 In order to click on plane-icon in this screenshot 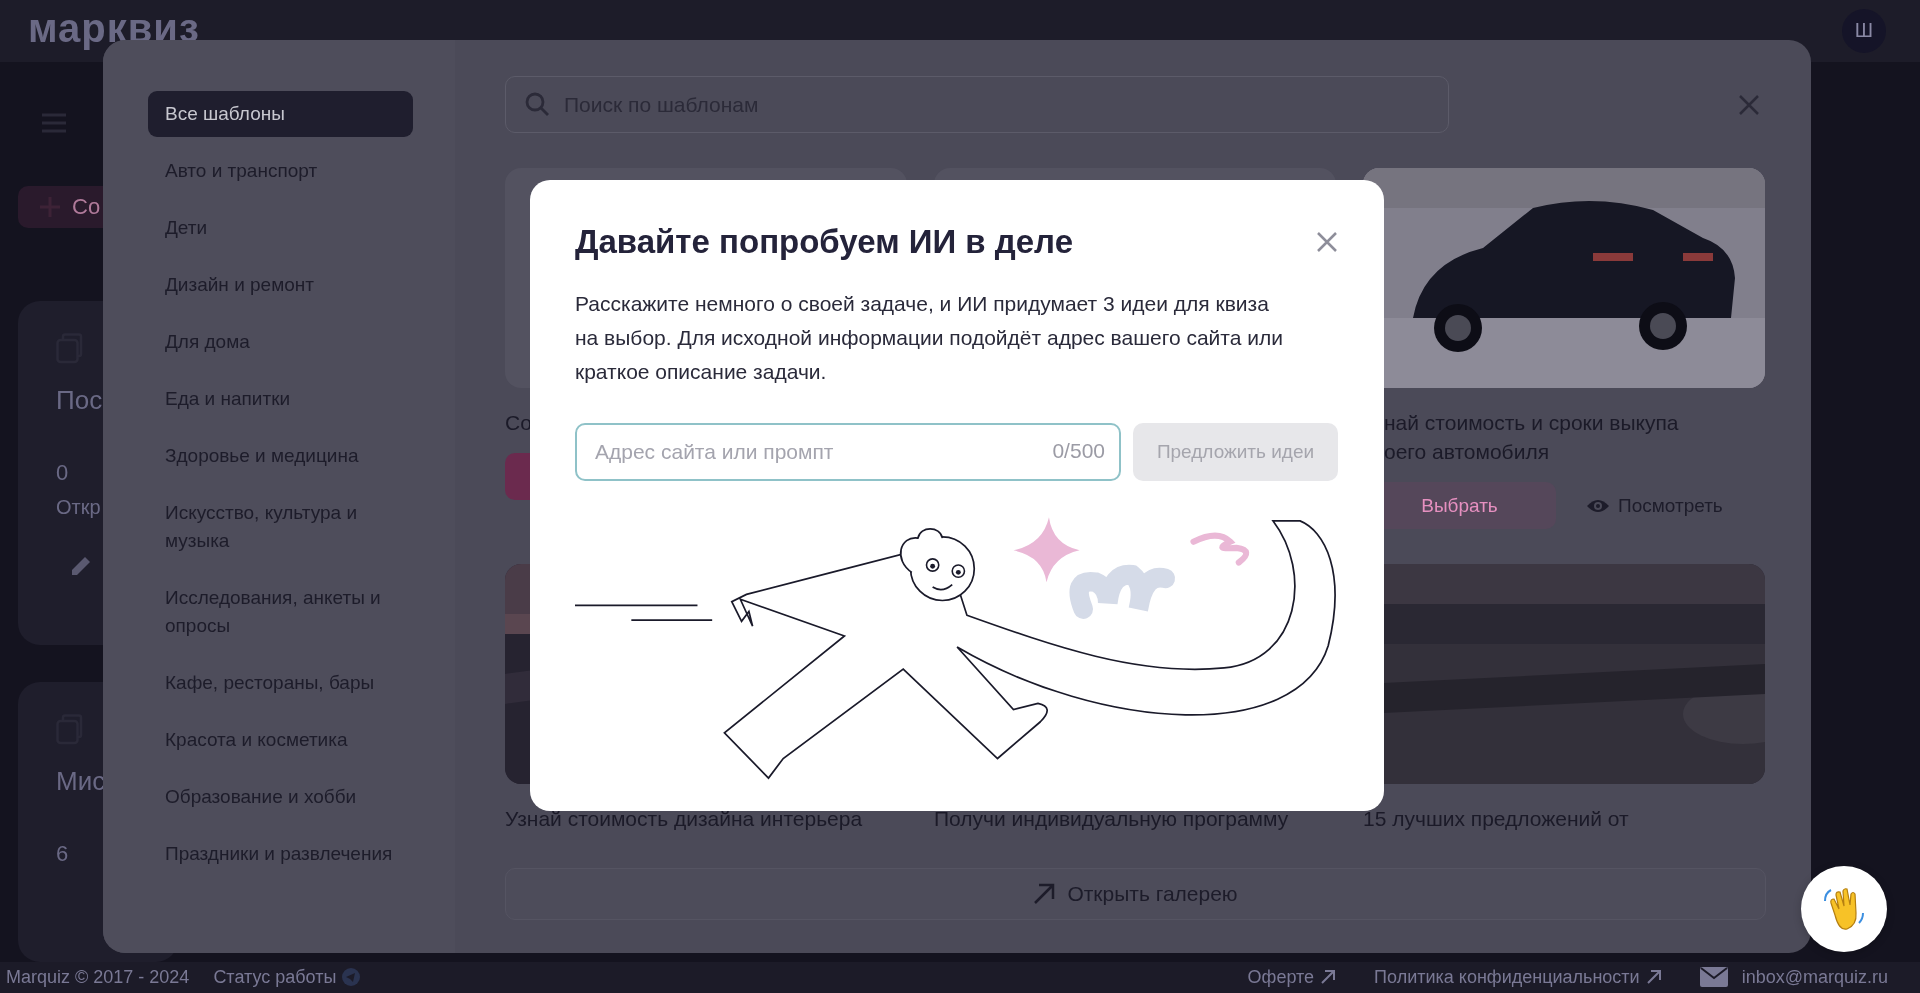, I will do `click(351, 977)`.